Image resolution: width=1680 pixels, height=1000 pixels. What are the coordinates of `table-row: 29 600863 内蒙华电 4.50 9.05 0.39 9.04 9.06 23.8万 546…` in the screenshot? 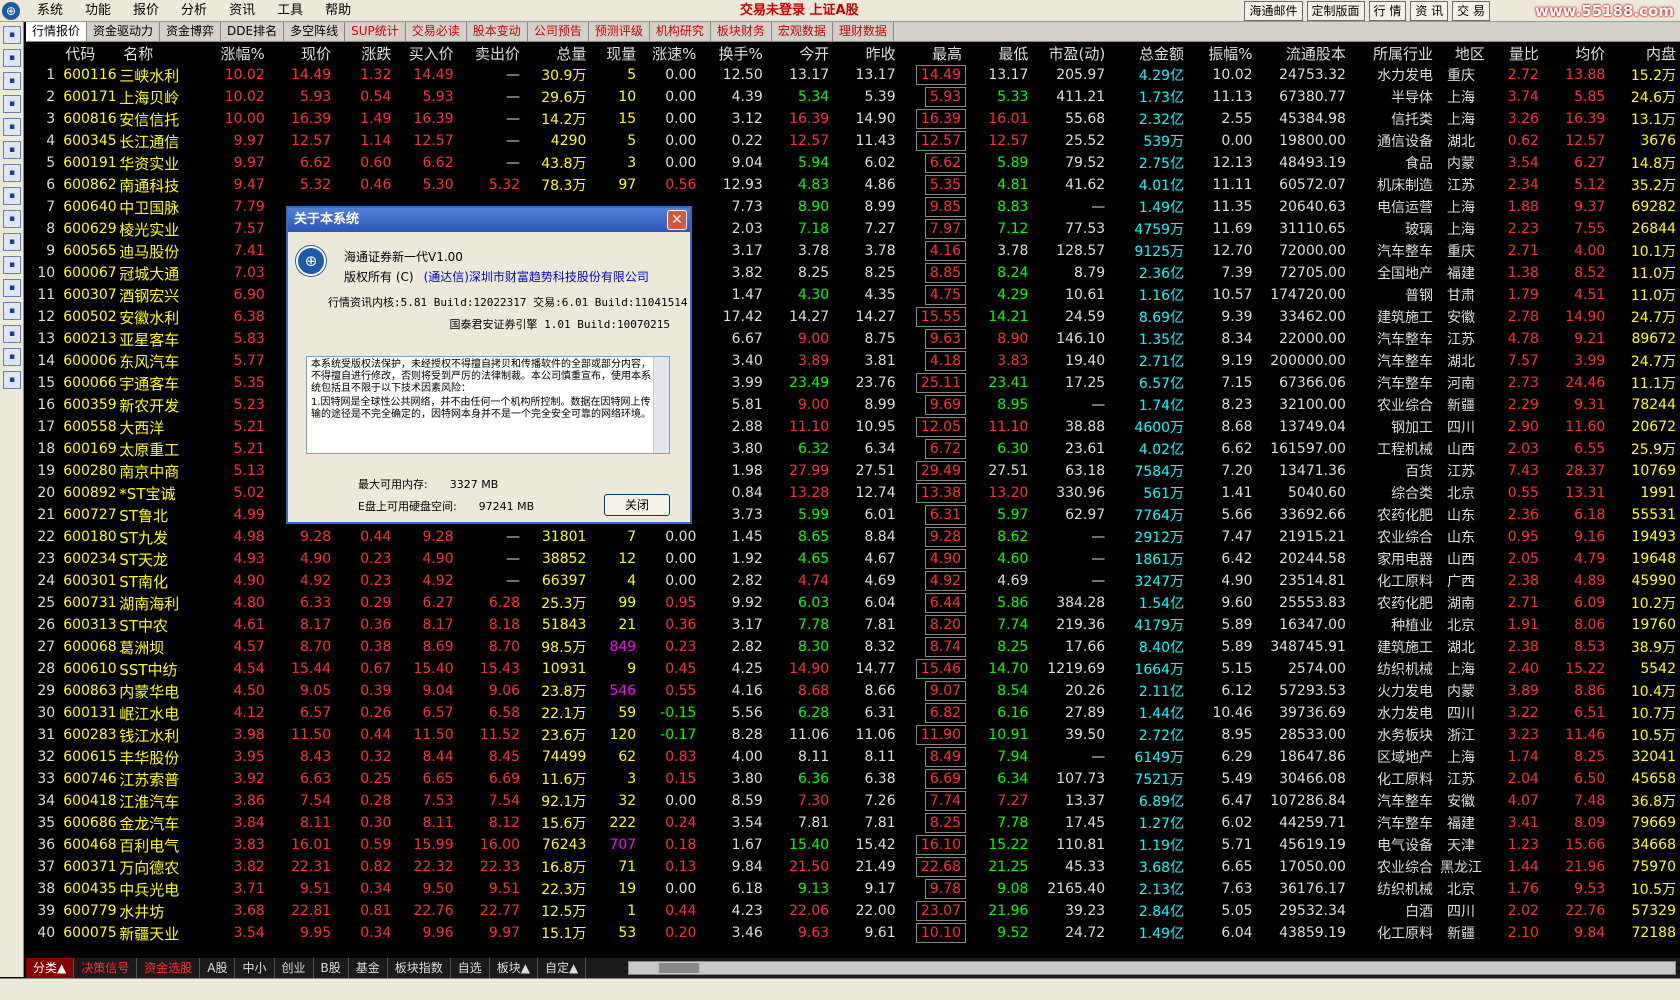 It's located at (853, 691).